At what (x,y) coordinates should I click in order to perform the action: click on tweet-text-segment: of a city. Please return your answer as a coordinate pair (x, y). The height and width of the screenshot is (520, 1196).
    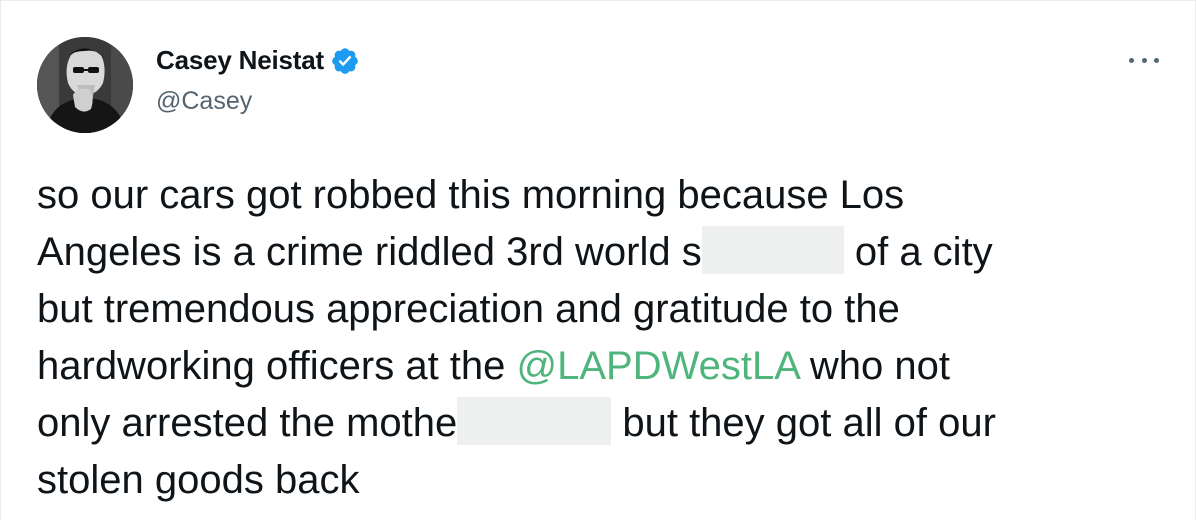
    Looking at the image, I should click on (918, 252).